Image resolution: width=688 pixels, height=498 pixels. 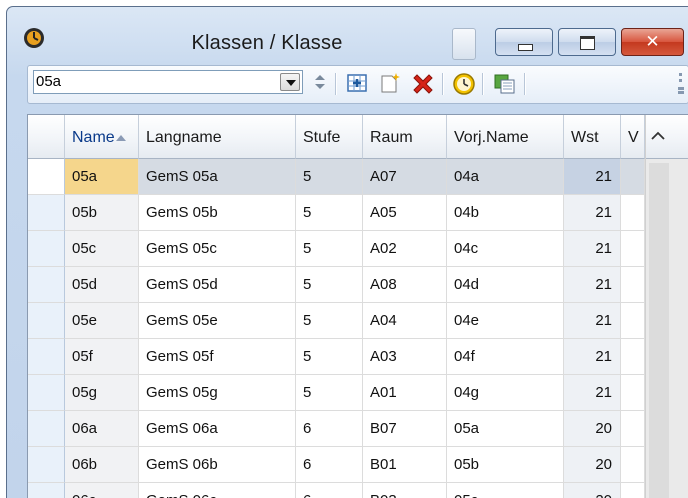 What do you see at coordinates (405, 429) in the screenshot?
I see `cell-raum: B07` at bounding box center [405, 429].